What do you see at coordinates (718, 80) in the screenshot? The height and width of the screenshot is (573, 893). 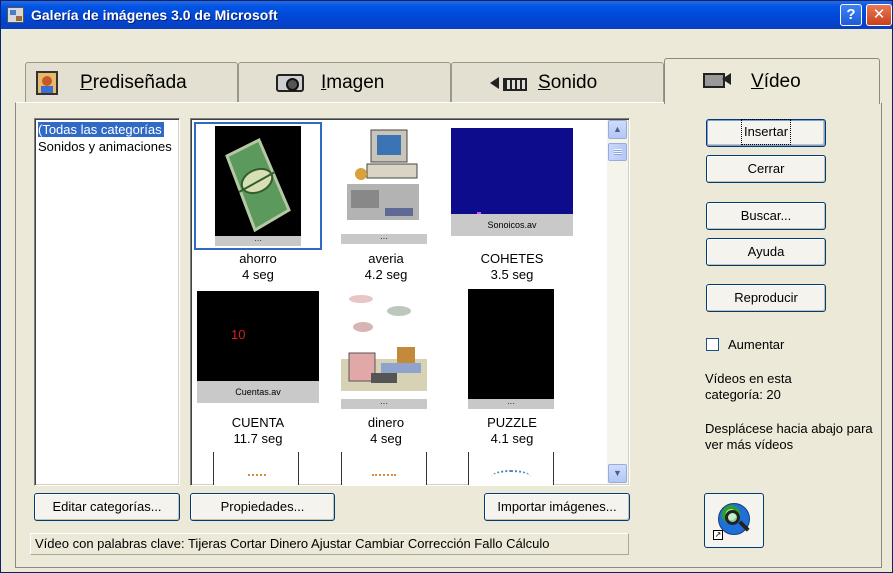 I see `video-camera-icon` at bounding box center [718, 80].